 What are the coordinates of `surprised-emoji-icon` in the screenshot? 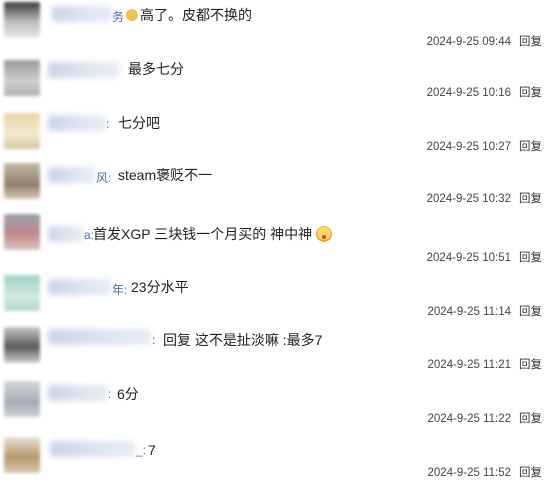 It's located at (323, 234).